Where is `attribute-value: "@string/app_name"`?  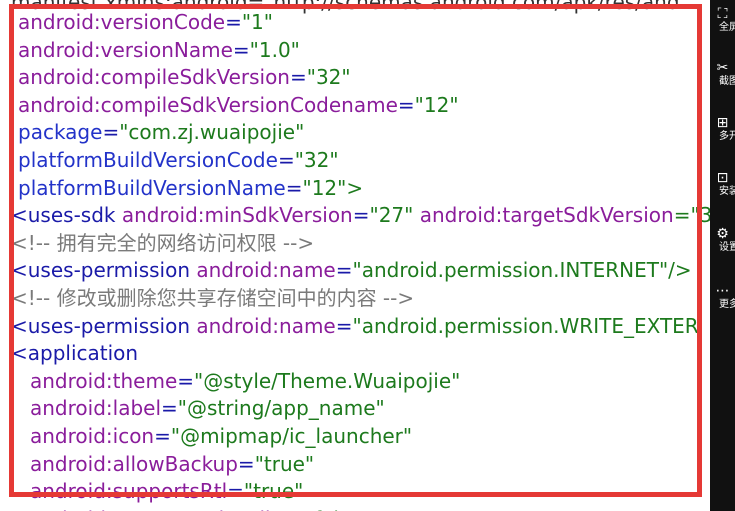 attribute-value: "@string/app_name" is located at coordinates (281, 408).